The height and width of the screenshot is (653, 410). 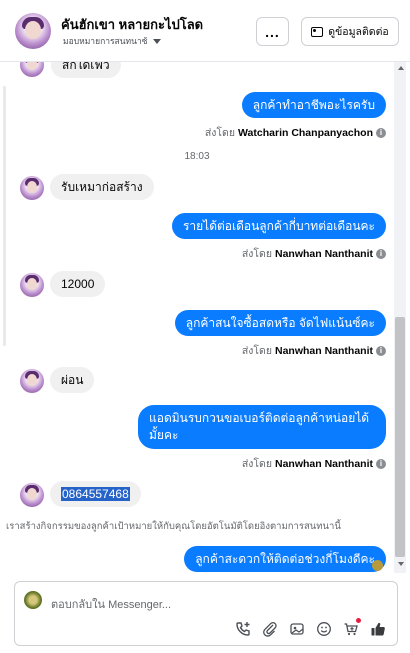 I want to click on media-icon, so click(x=297, y=629).